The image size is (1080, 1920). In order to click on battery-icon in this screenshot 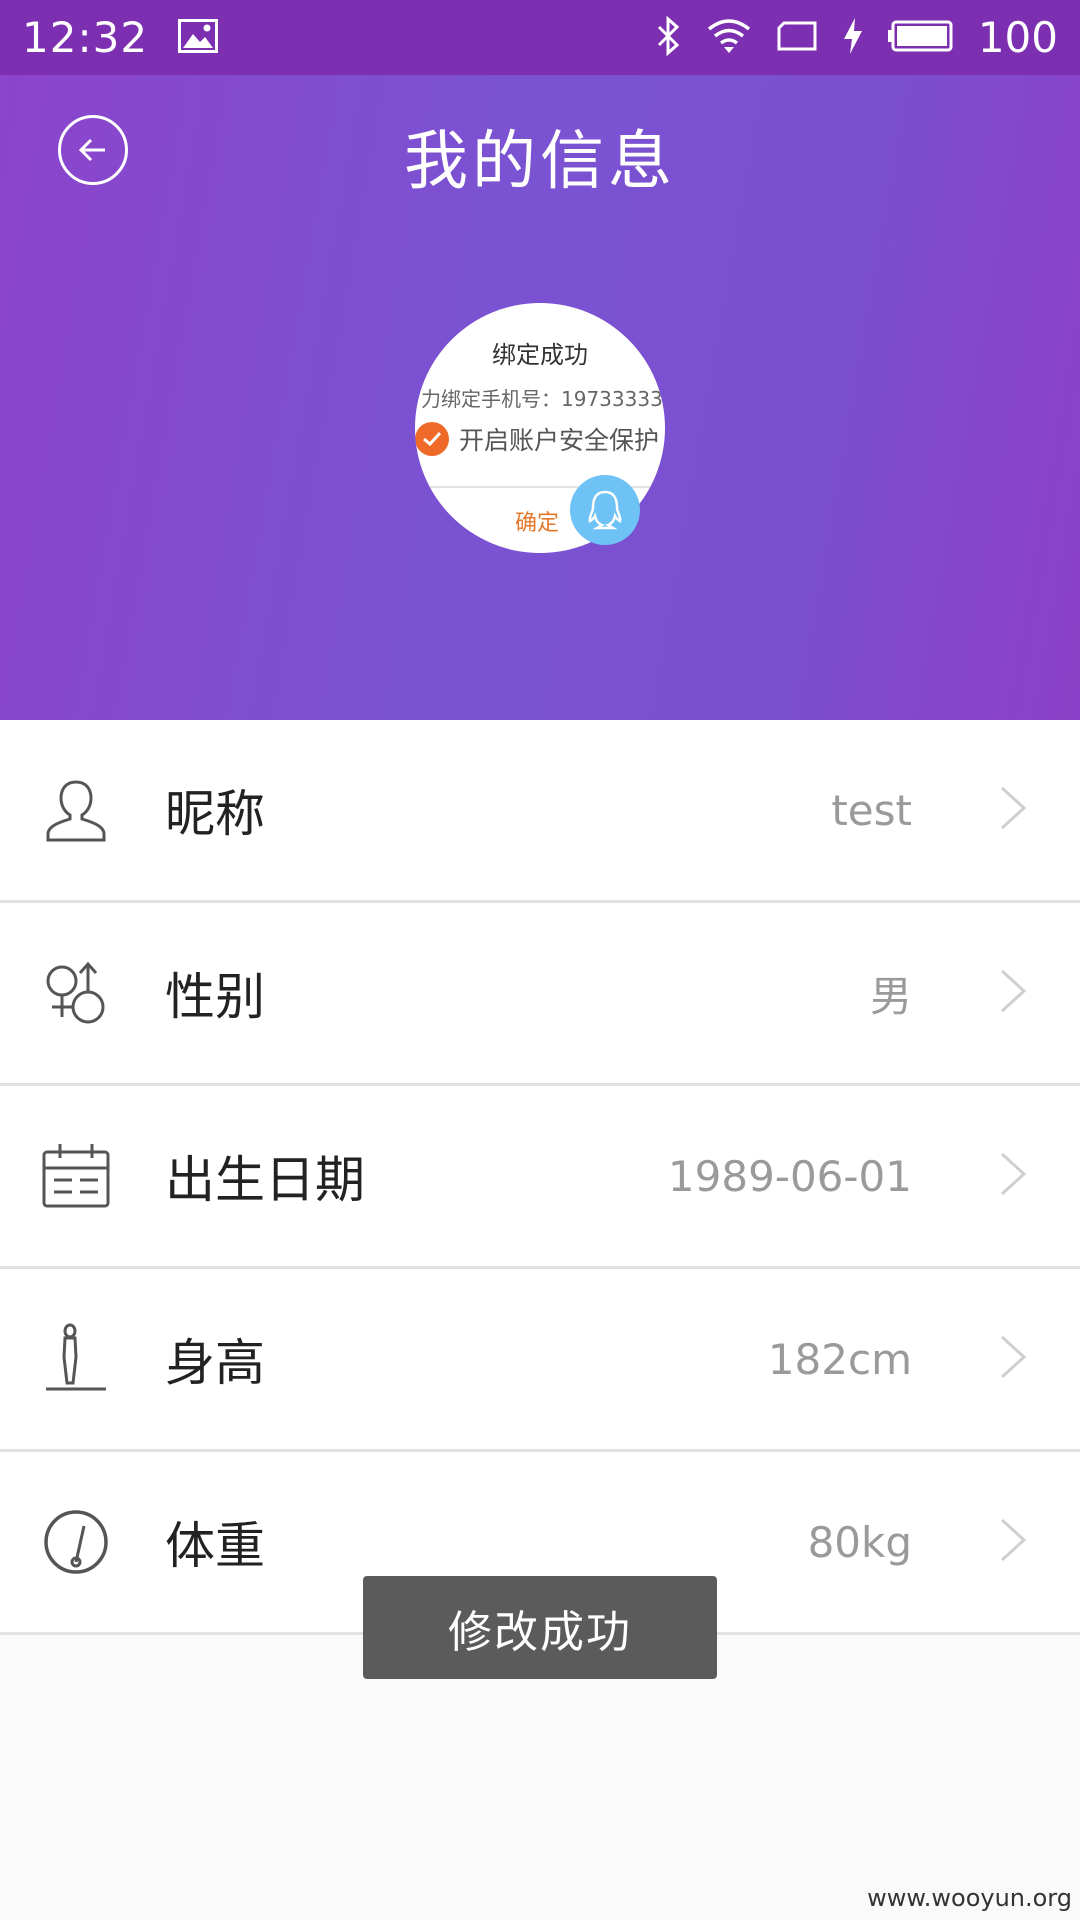, I will do `click(920, 38)`.